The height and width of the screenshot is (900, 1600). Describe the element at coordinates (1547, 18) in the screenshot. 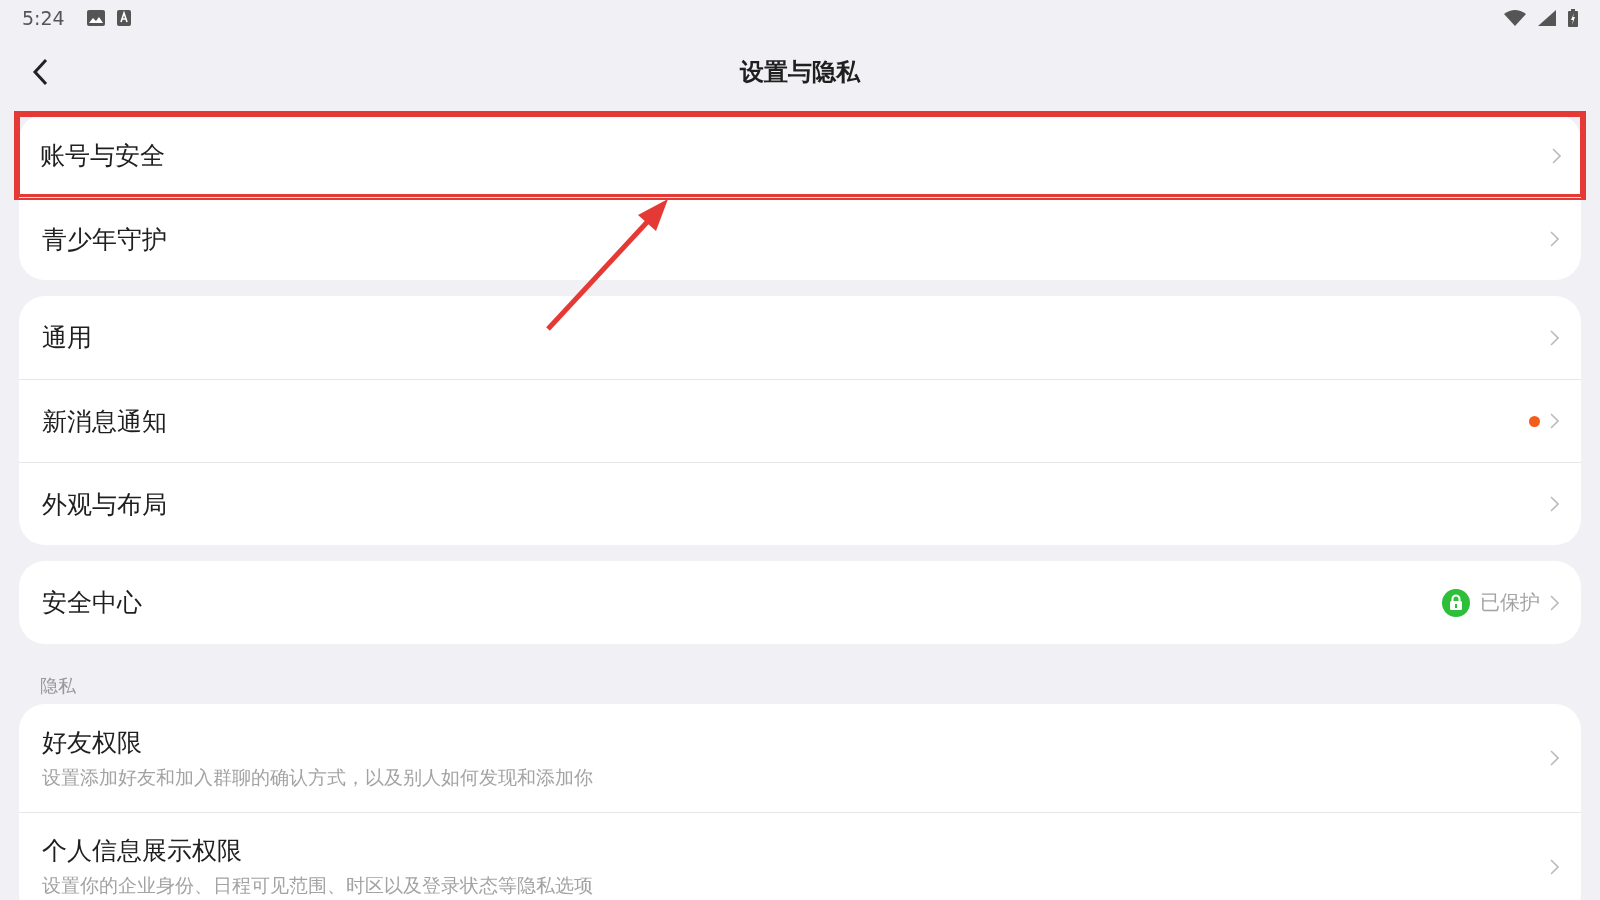

I see `signal-icon` at that location.